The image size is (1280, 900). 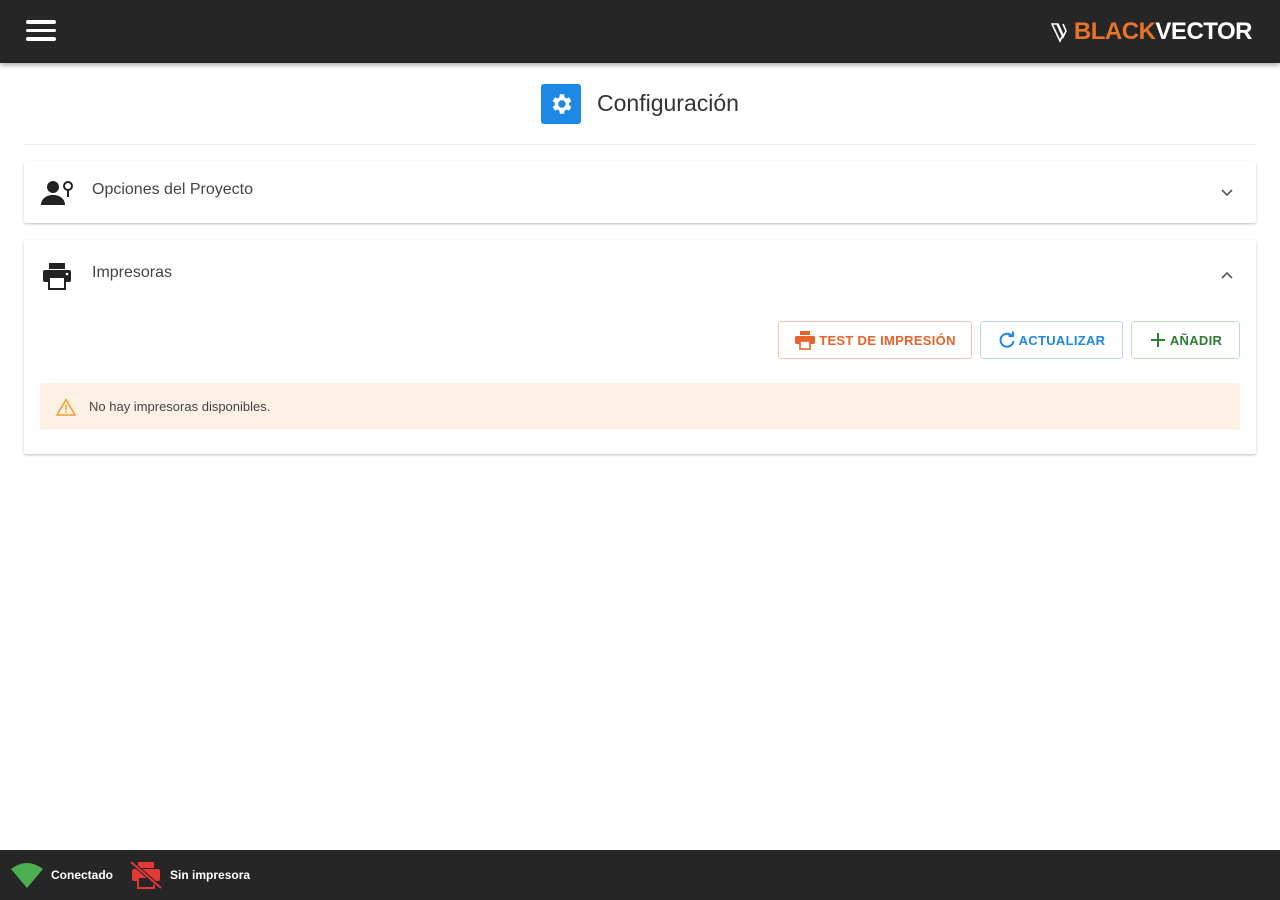 I want to click on logo-mark-icon, so click(x=1058, y=33).